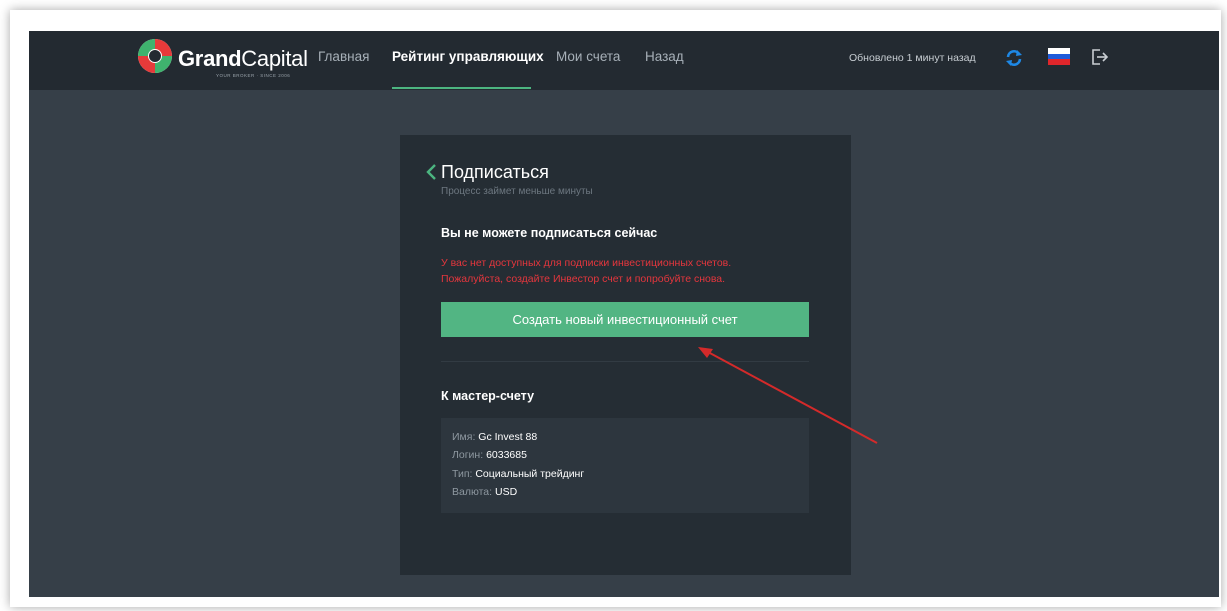 This screenshot has height=611, width=1227. I want to click on page-subtitle: Процесс займет меньше минуты, so click(517, 191).